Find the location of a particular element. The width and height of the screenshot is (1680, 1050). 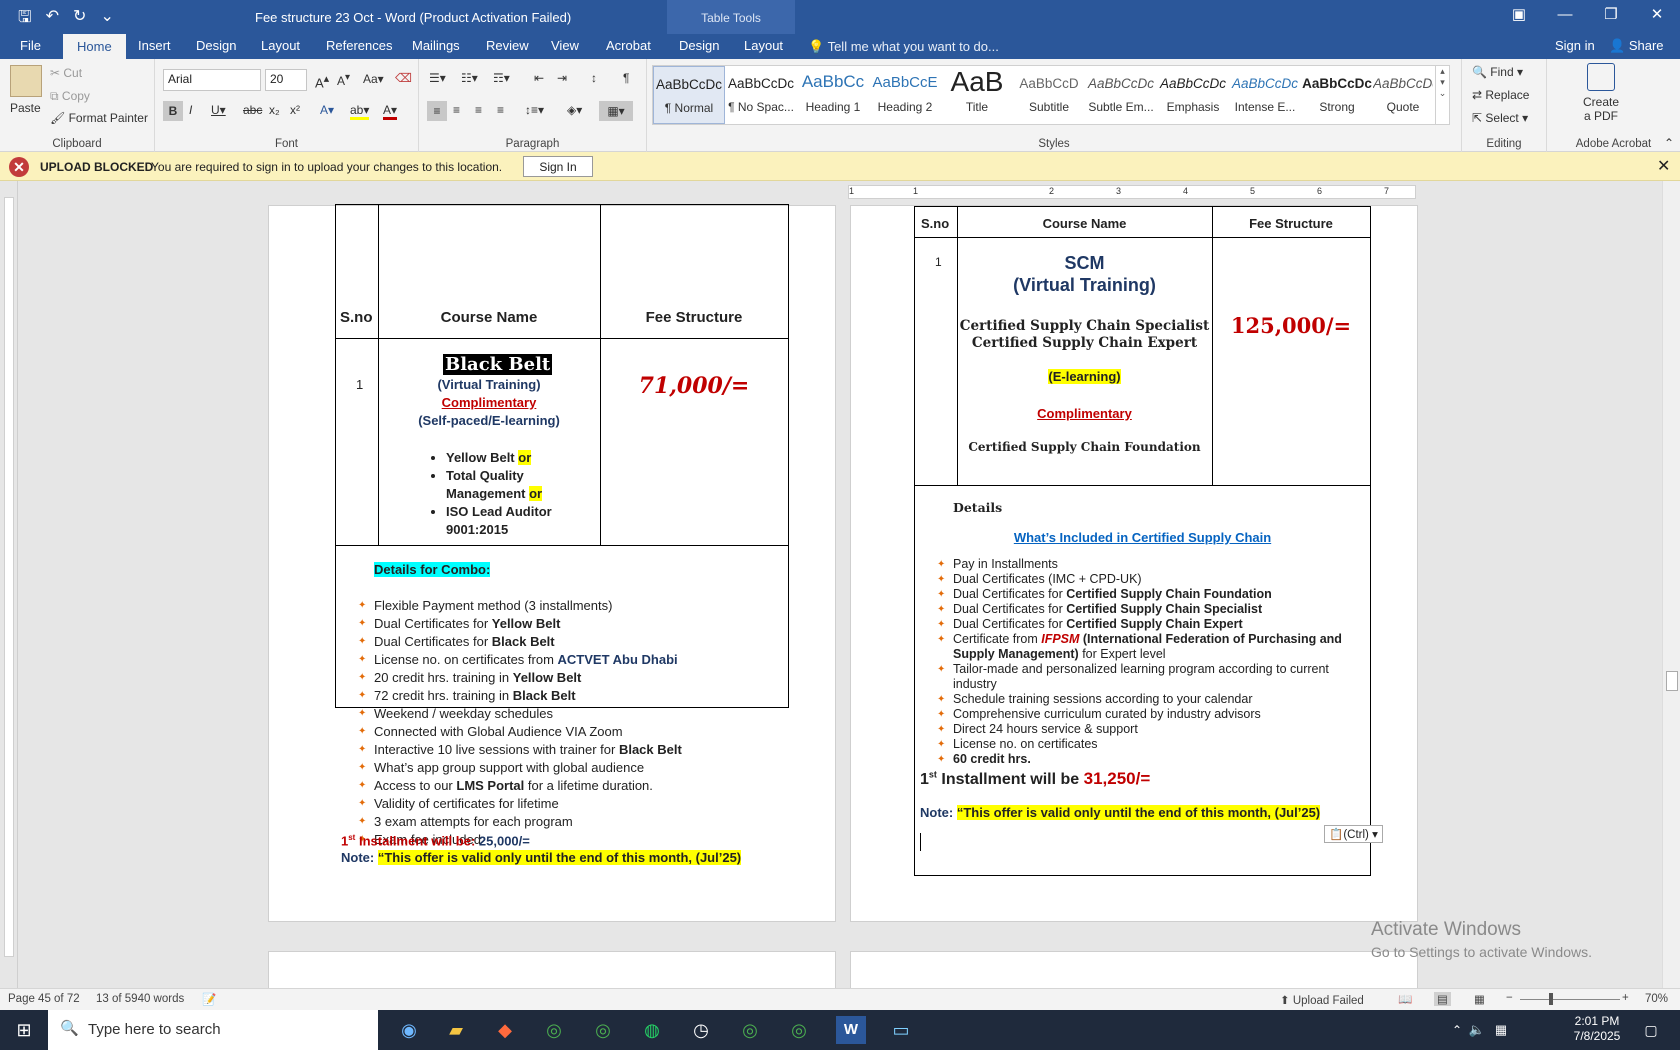

tab-table-layout: Layout is located at coordinates (763, 45).